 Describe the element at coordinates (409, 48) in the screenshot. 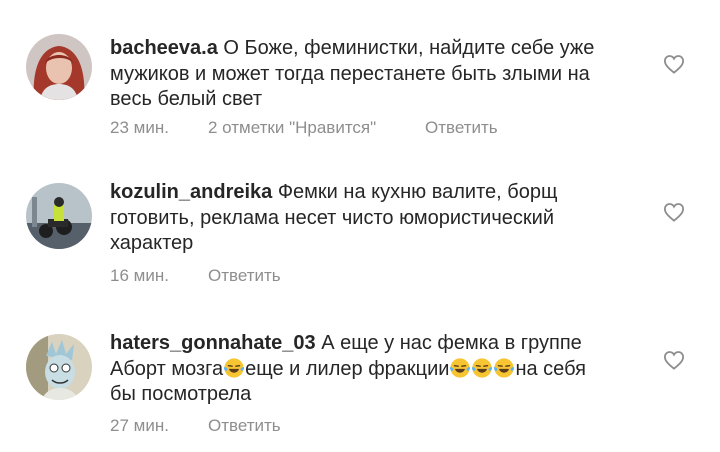

I see `comment-body-line: О Боже, феминистки, найдите себе уже` at that location.